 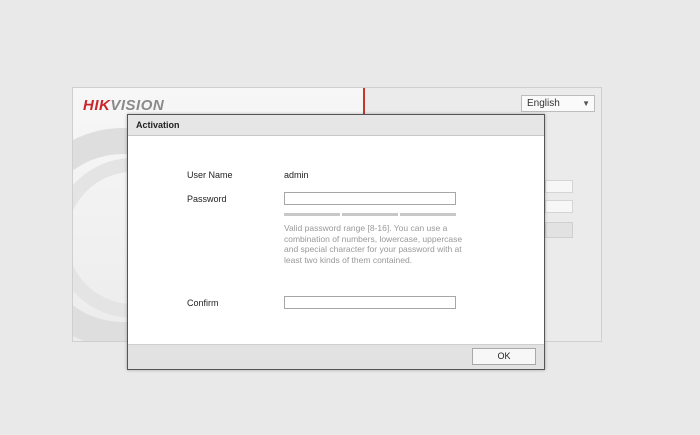 What do you see at coordinates (370, 302) in the screenshot?
I see `confirm-password-input` at bounding box center [370, 302].